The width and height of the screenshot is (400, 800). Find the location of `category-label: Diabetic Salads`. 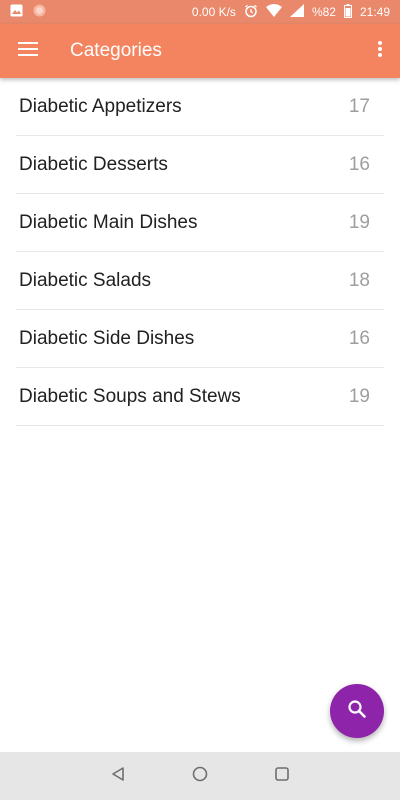

category-label: Diabetic Salads is located at coordinates (85, 280).